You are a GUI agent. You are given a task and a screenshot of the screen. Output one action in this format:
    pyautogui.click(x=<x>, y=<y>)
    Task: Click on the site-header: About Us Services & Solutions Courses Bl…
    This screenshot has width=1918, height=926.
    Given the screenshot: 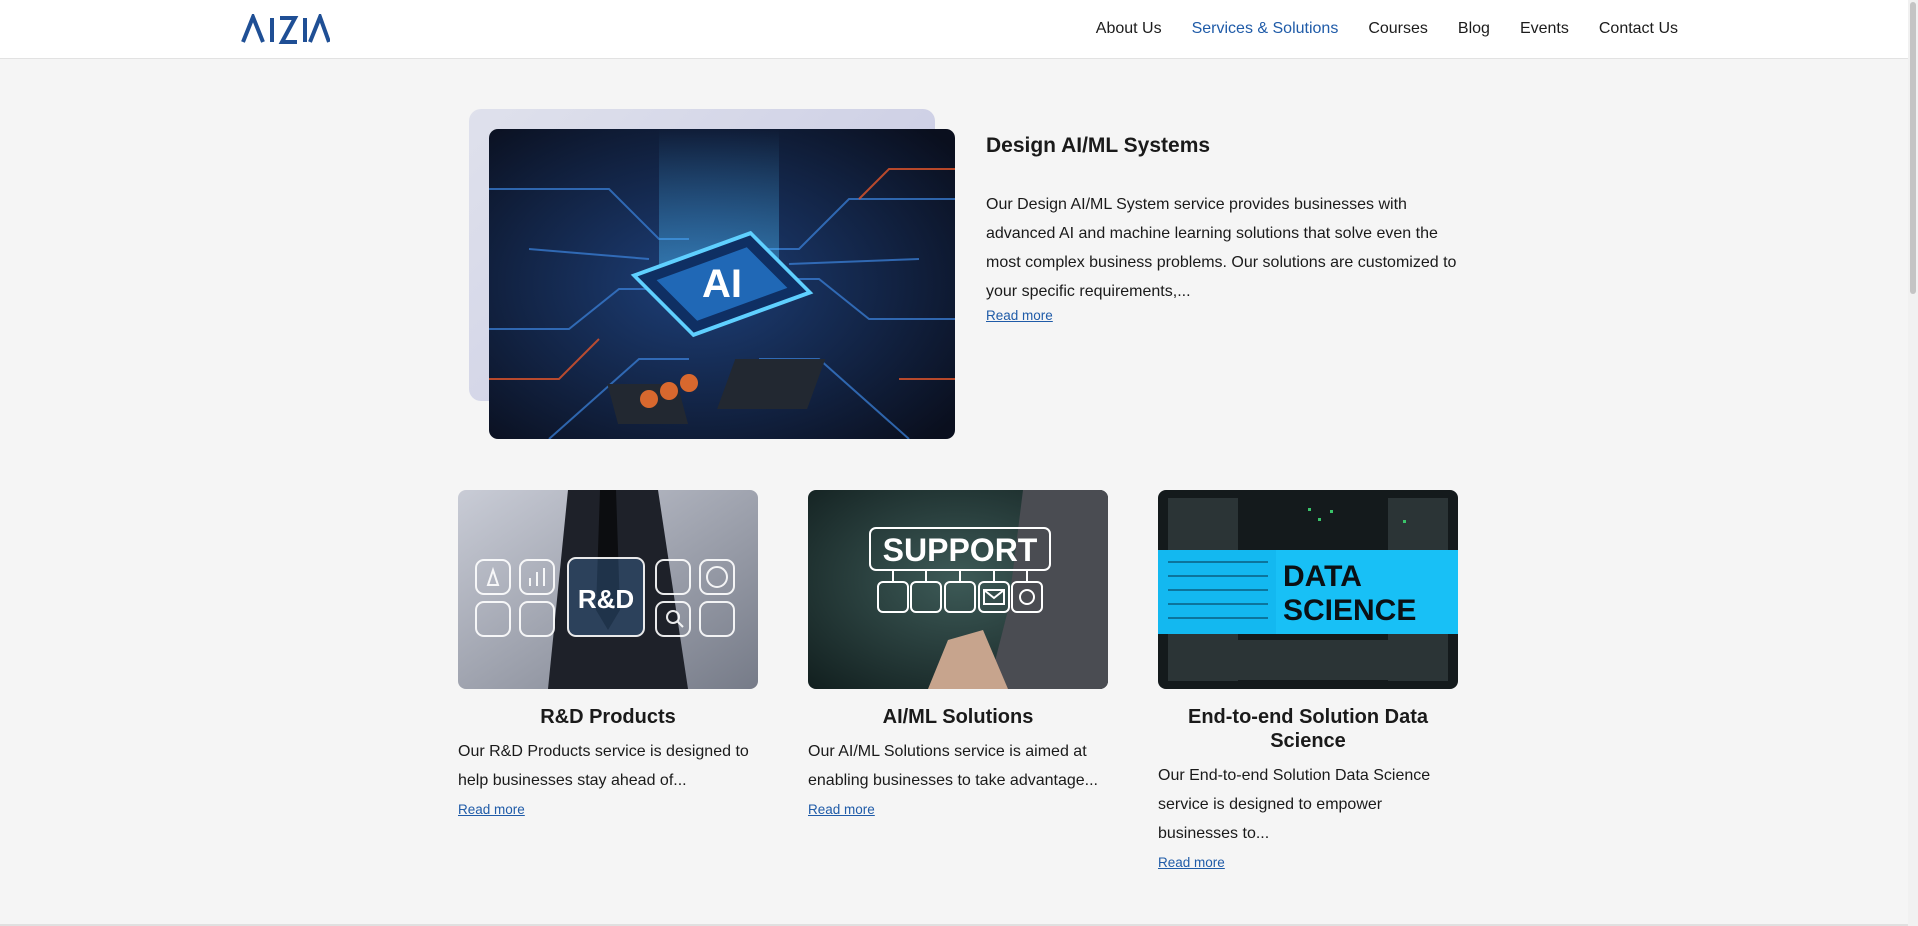 What is the action you would take?
    pyautogui.click(x=959, y=29)
    